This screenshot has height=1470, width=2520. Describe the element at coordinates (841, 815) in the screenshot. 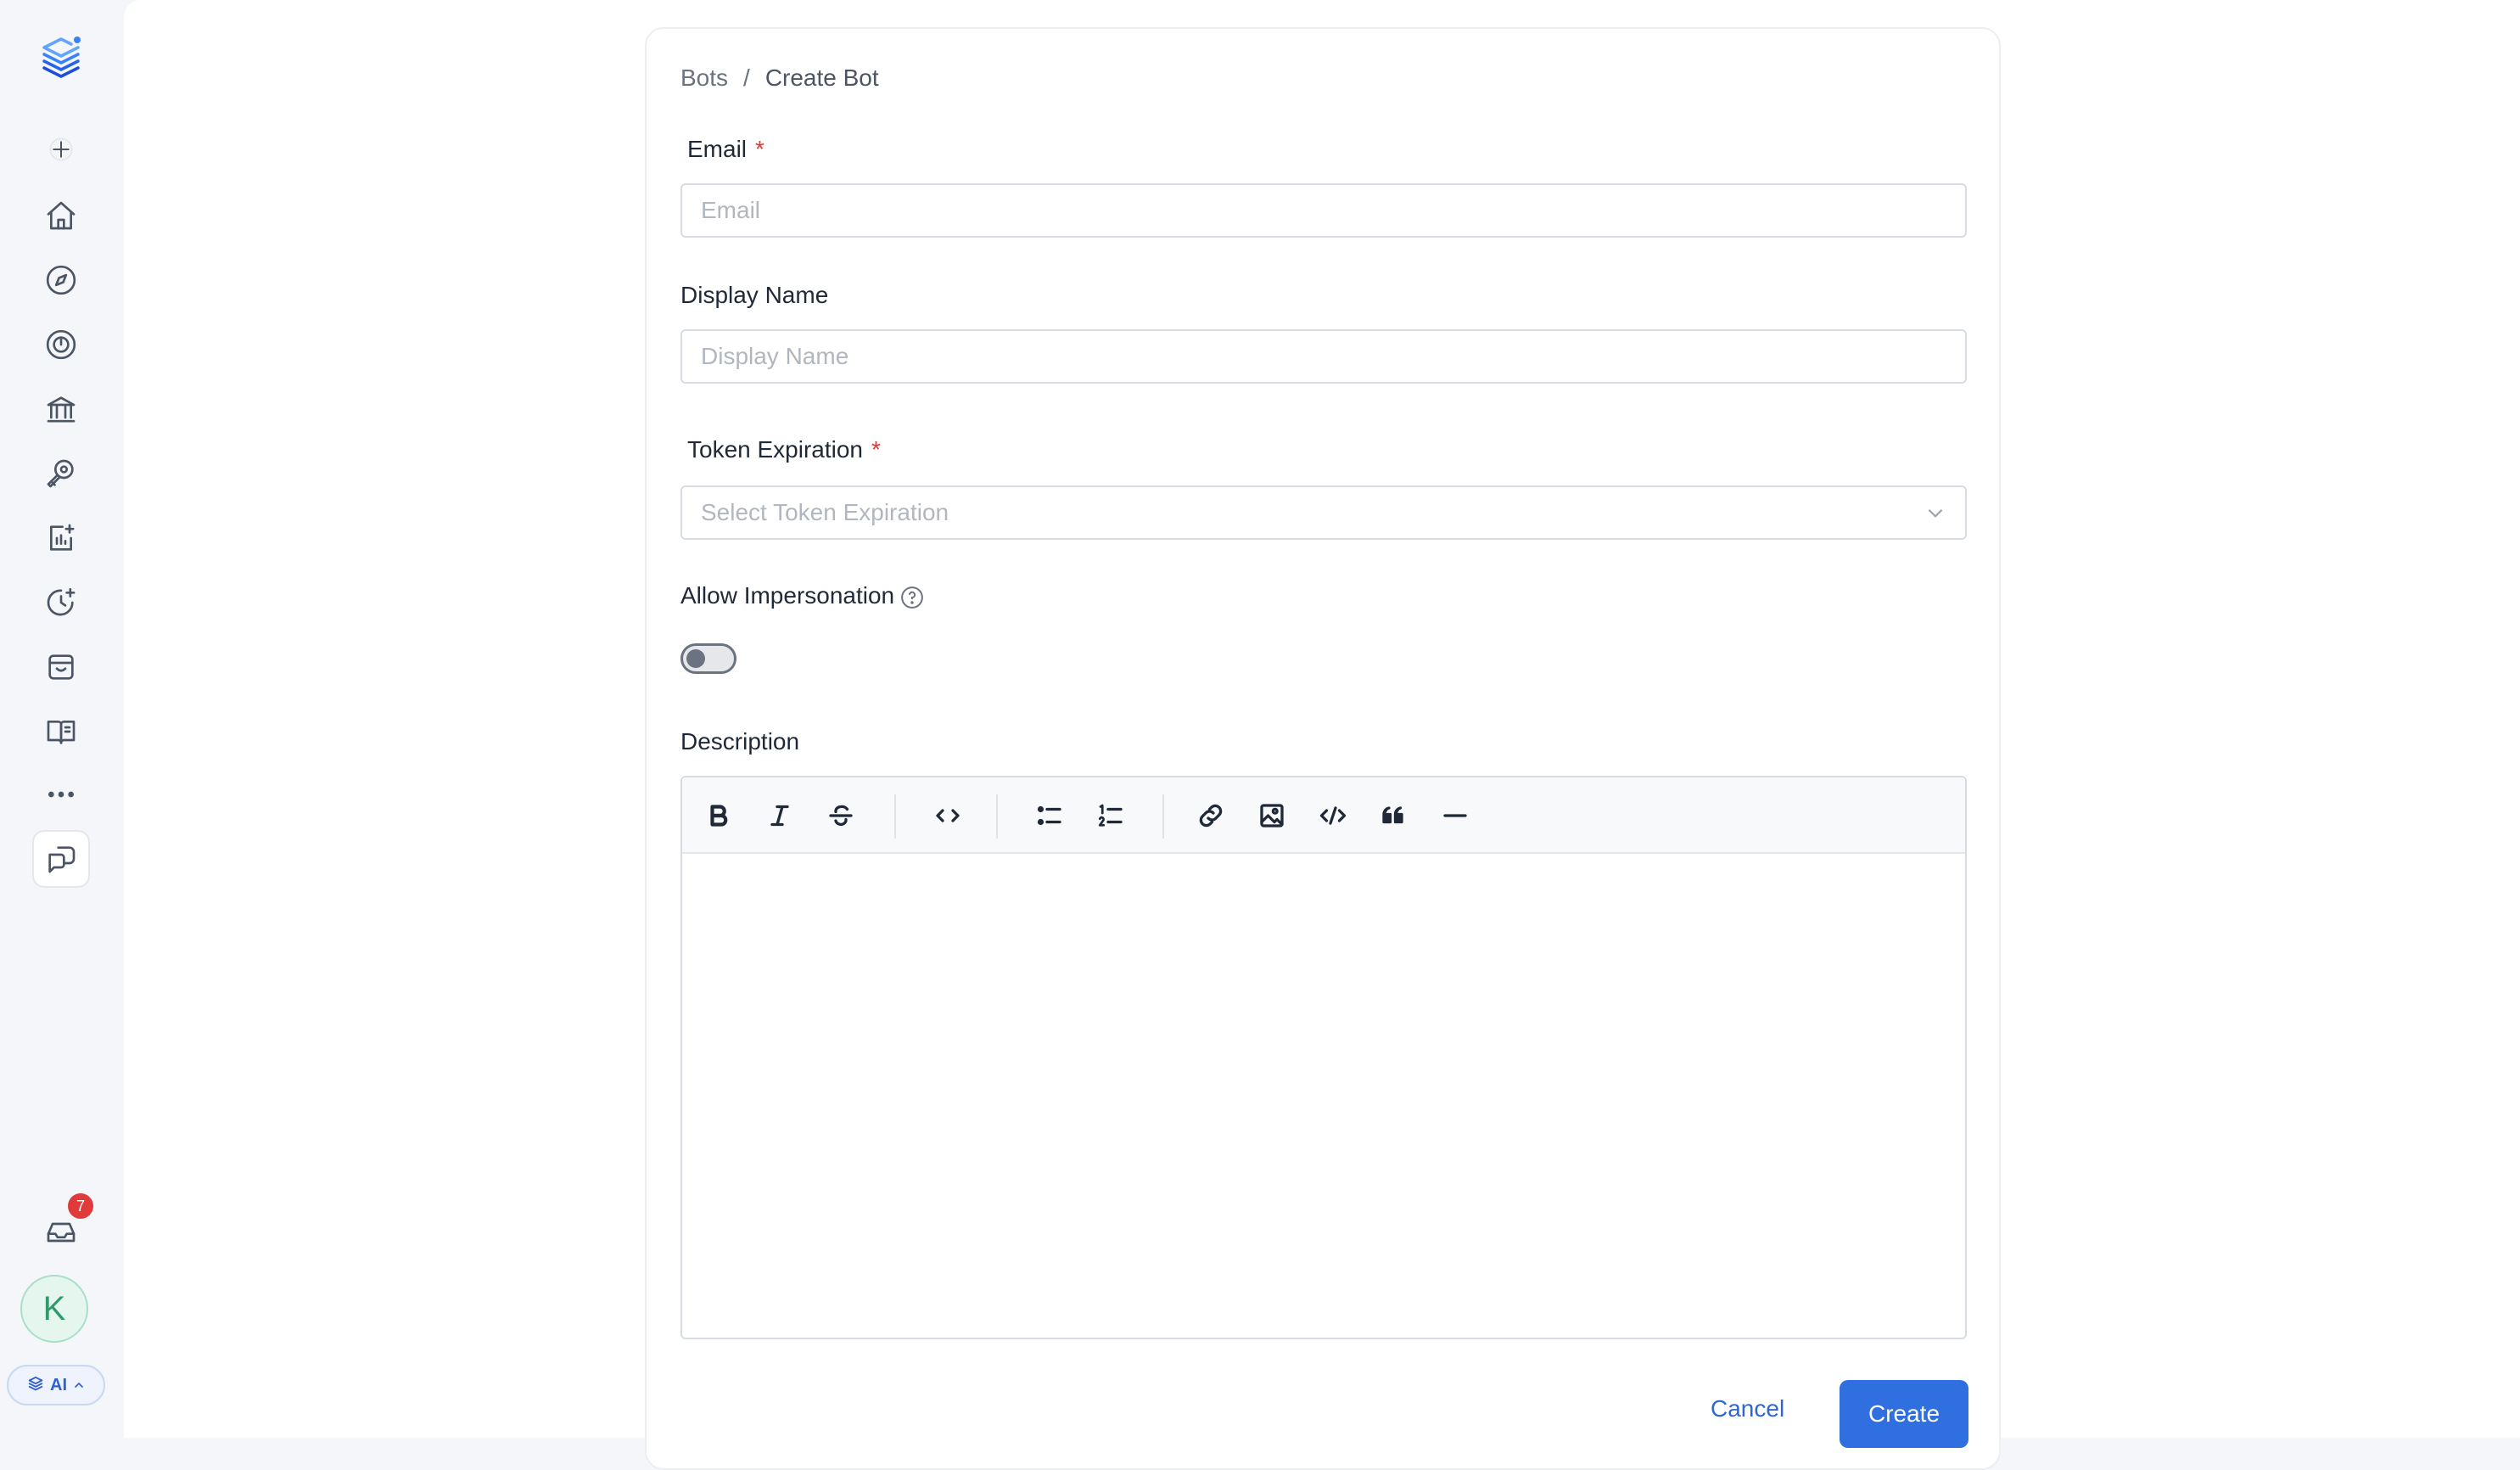

I see `strikethrough-icon` at that location.